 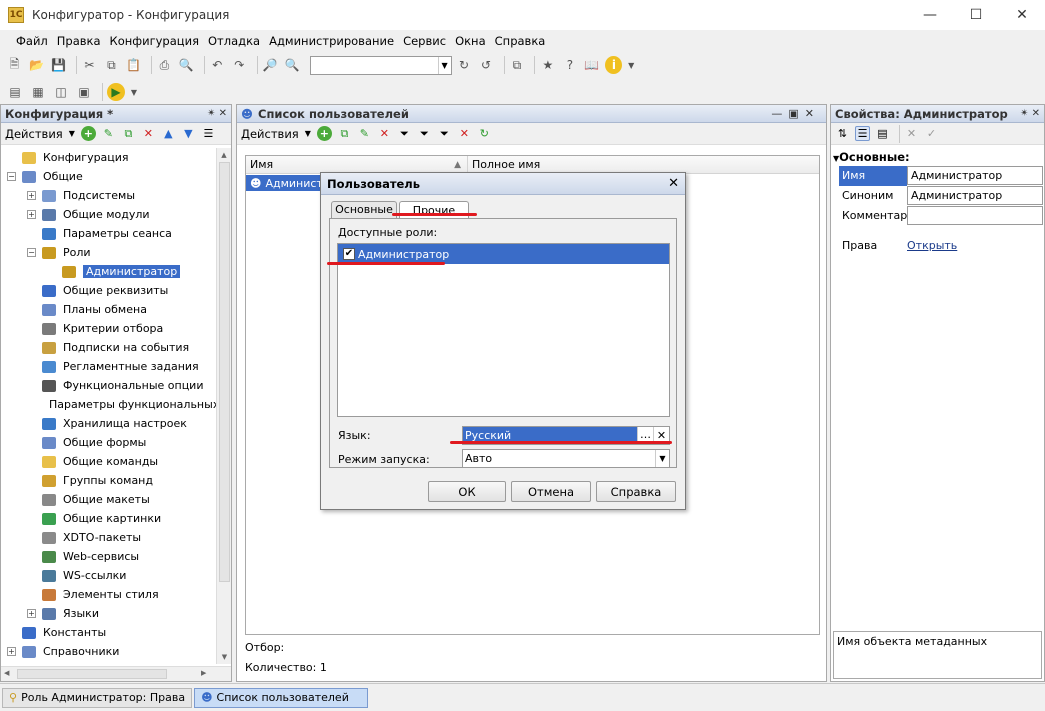 What do you see at coordinates (116, 92) in the screenshot?
I see `debug-start-icon: ▶` at bounding box center [116, 92].